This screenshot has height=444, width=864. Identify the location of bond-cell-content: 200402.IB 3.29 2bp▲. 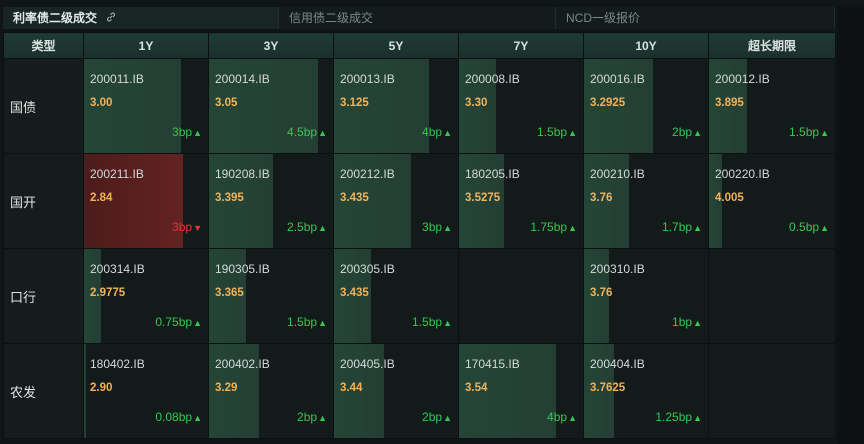
(271, 391).